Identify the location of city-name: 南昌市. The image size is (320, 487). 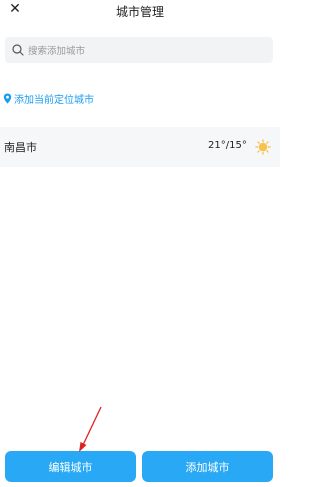
(20, 147).